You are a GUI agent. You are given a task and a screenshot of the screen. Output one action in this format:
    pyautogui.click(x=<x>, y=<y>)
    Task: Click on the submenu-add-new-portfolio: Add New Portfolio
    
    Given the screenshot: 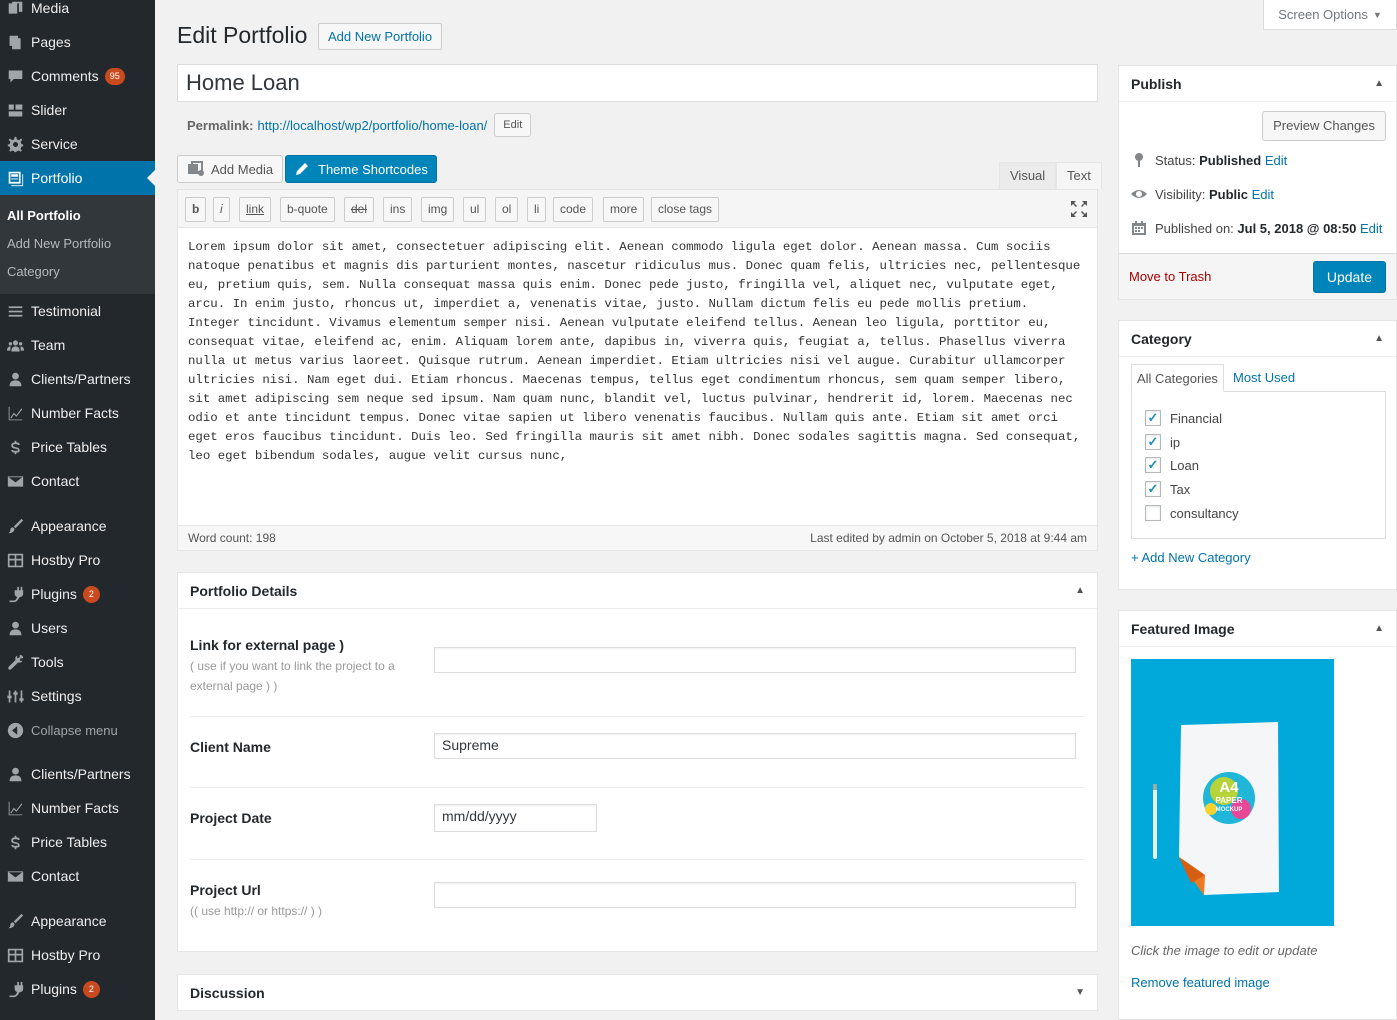 What is the action you would take?
    pyautogui.click(x=77, y=245)
    